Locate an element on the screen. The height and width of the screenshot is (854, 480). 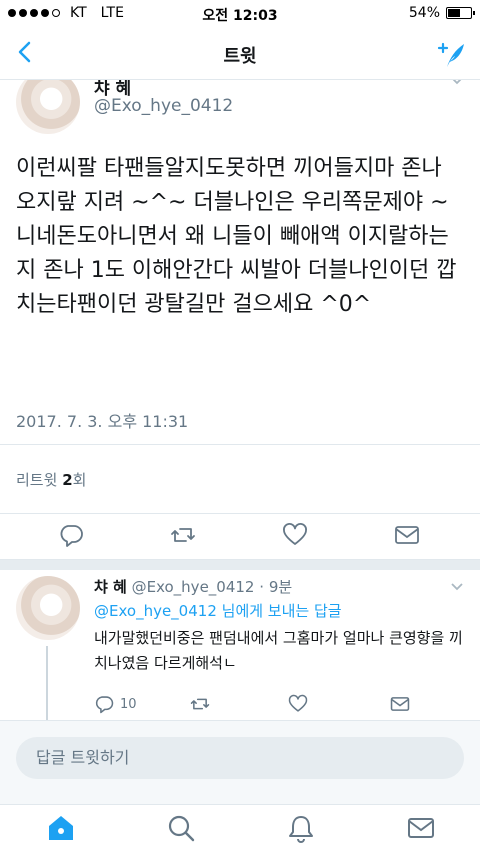
home-icon is located at coordinates (61, 828).